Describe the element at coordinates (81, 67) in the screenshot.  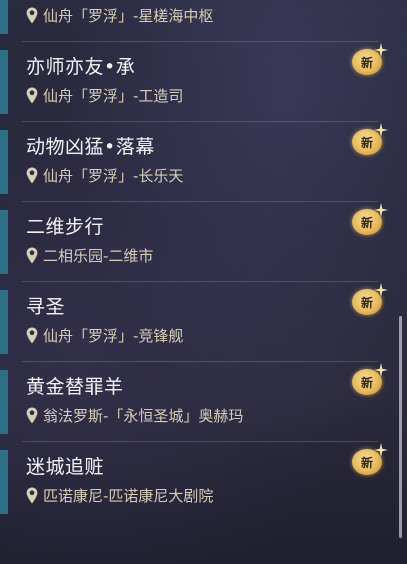
I see `mission-title: 亦师亦友•承` at that location.